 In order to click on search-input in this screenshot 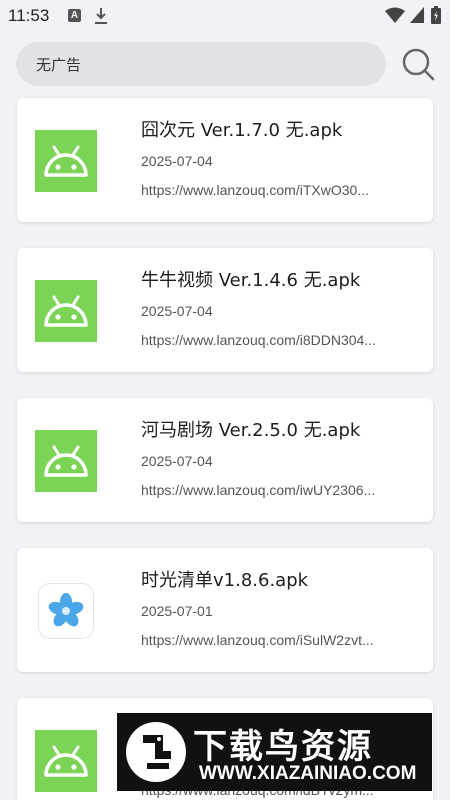, I will do `click(201, 64)`.